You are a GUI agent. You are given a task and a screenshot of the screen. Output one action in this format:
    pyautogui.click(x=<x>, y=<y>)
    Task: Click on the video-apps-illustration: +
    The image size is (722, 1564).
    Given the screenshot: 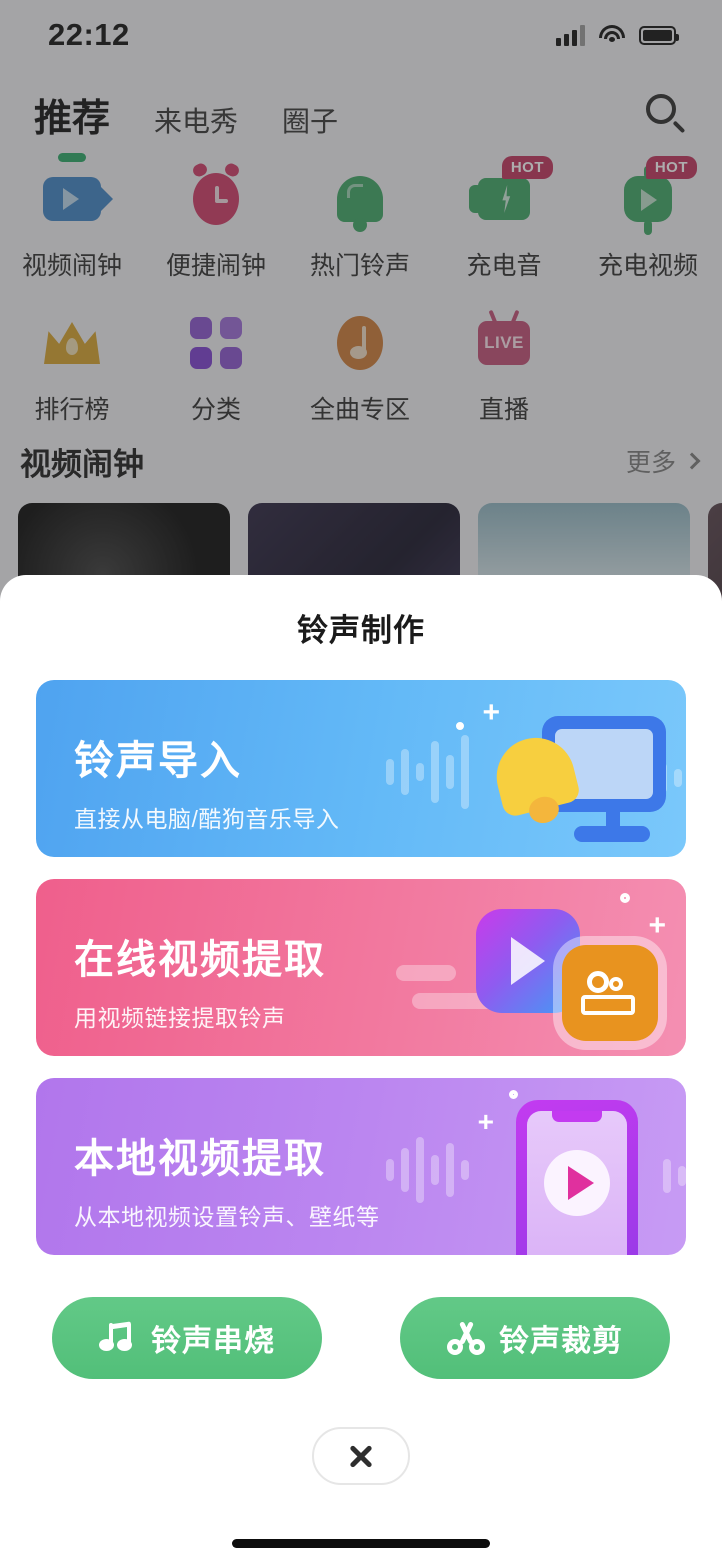 What is the action you would take?
    pyautogui.click(x=536, y=967)
    